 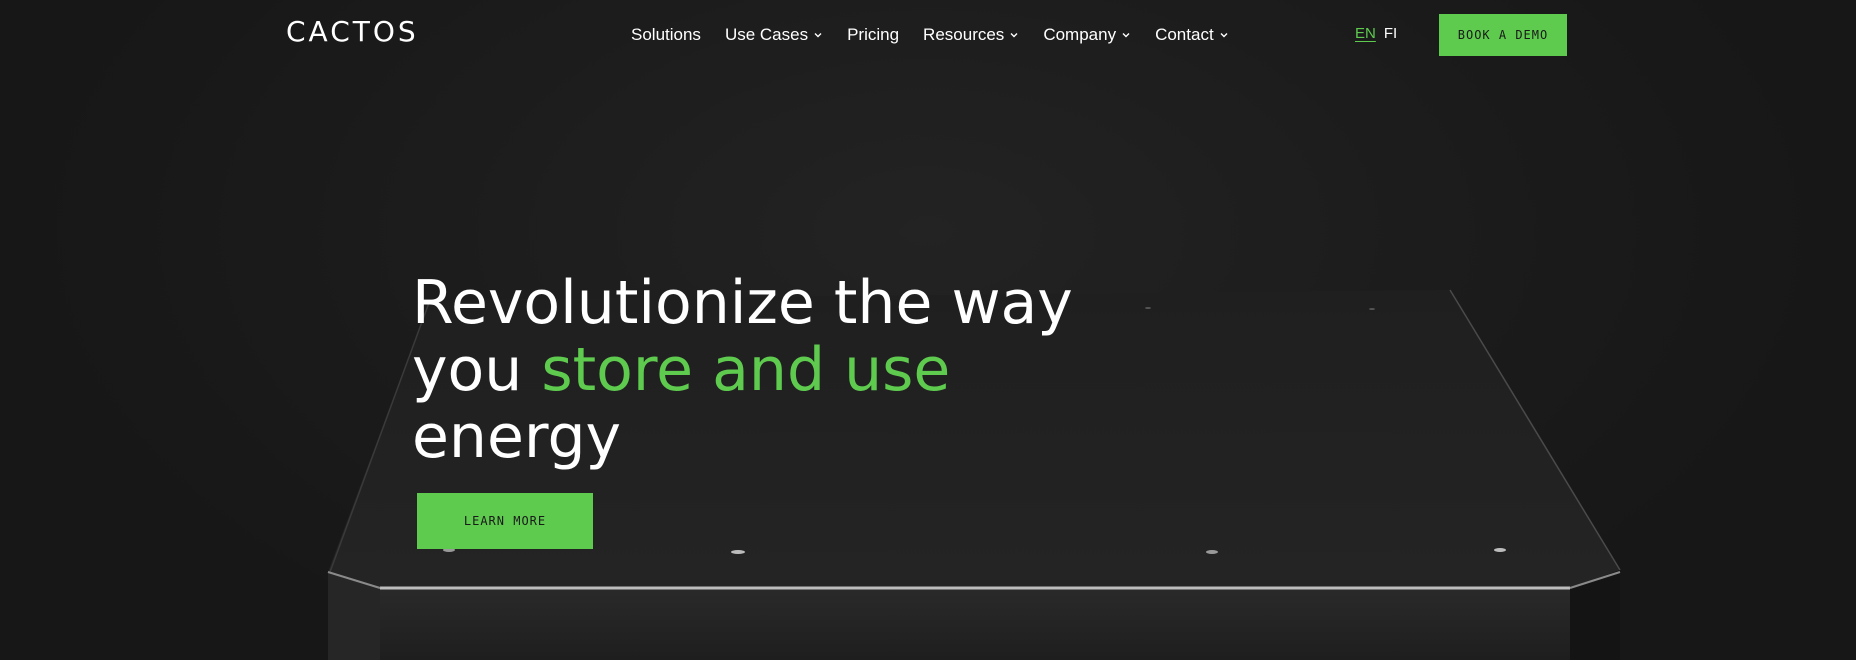 What do you see at coordinates (1184, 34) in the screenshot?
I see `nav-item-label: Contact` at bounding box center [1184, 34].